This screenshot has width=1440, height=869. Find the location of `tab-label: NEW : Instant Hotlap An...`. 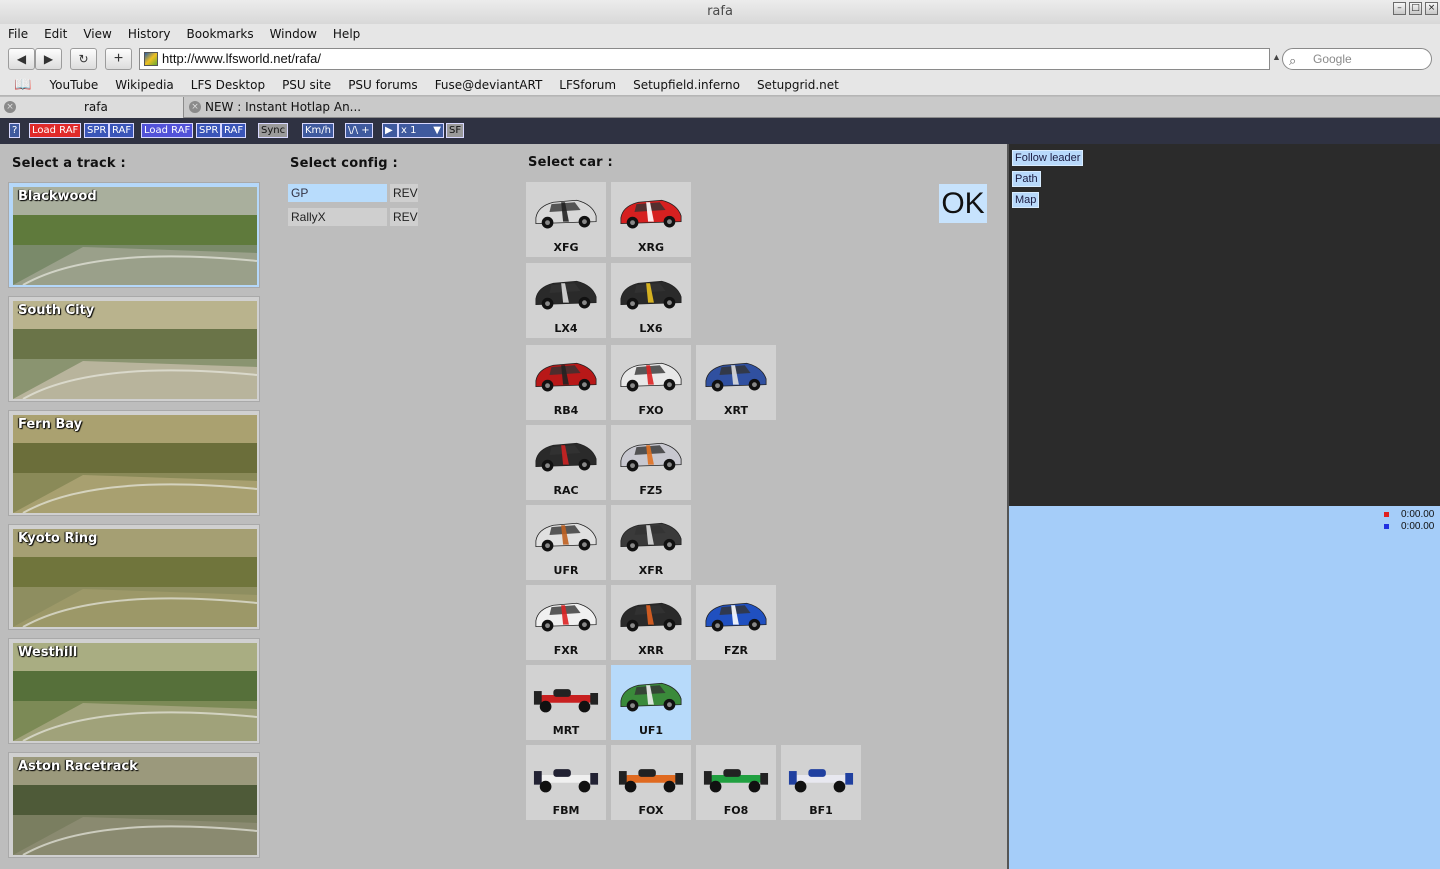

tab-label: NEW : Instant Hotlap An... is located at coordinates (283, 107).